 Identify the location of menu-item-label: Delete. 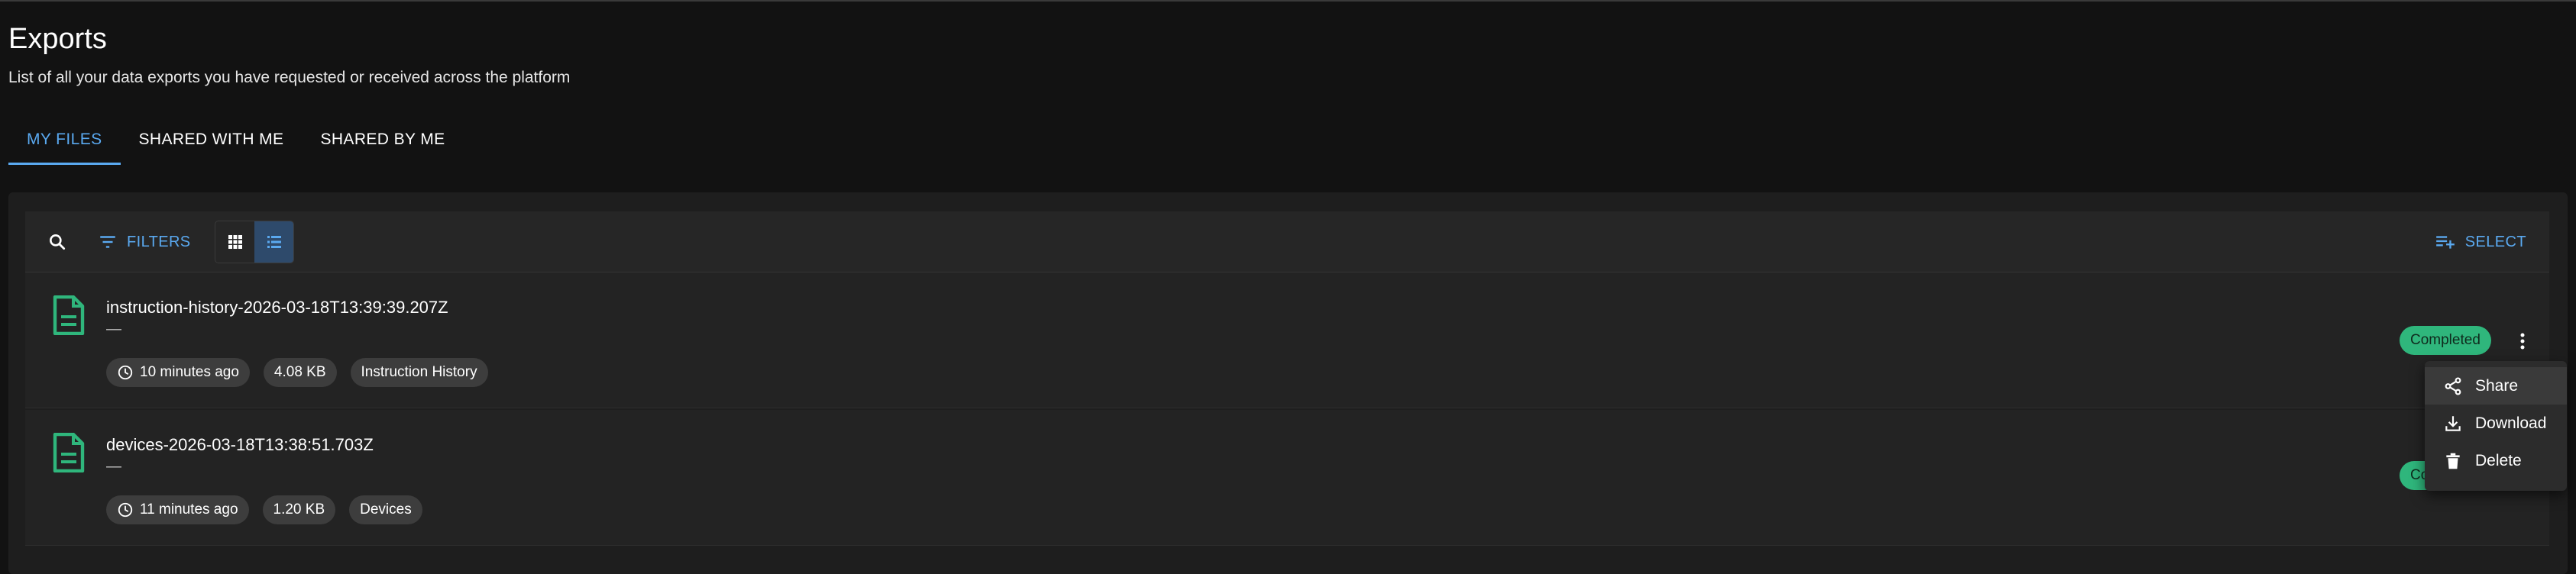
(2498, 460).